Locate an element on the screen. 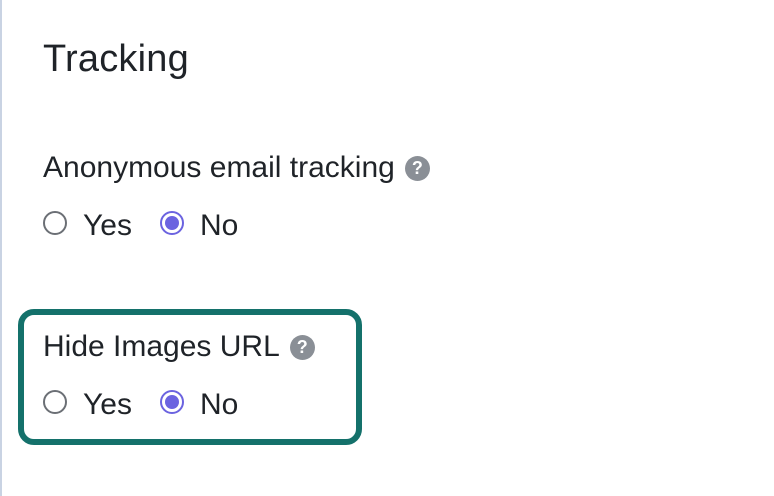 The width and height of the screenshot is (774, 496). anonymous-email-tracking-no-option: No is located at coordinates (199, 226).